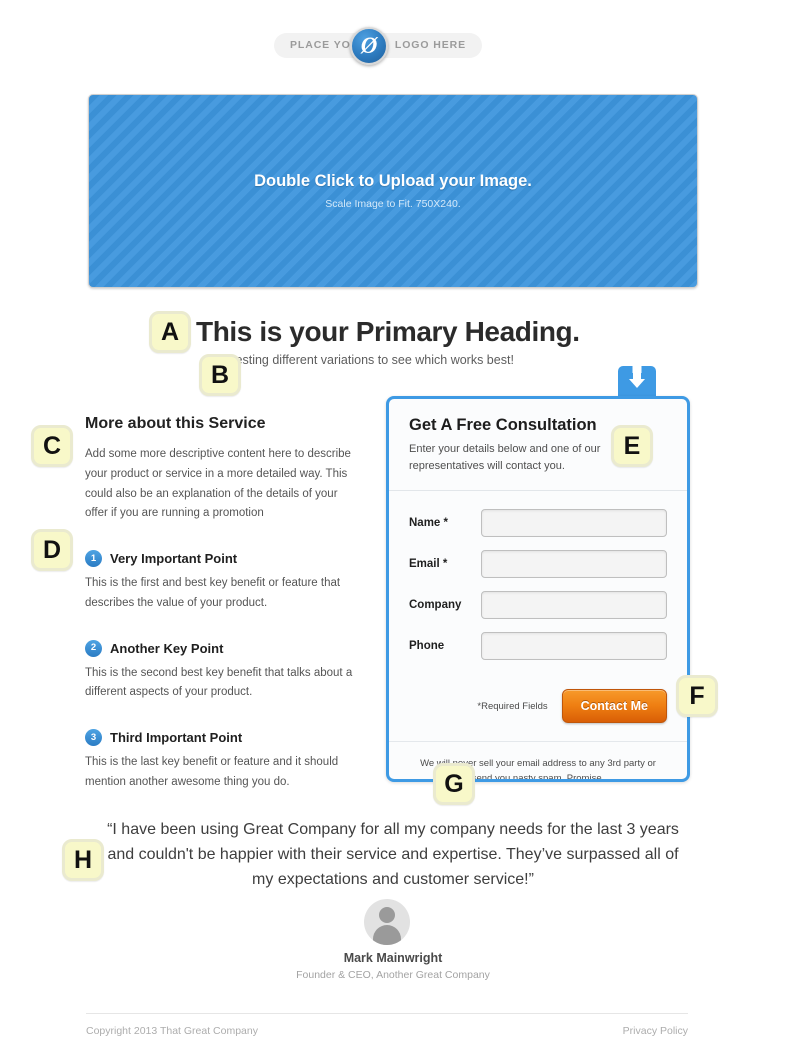  I want to click on number-badge-2: 2, so click(93, 648).